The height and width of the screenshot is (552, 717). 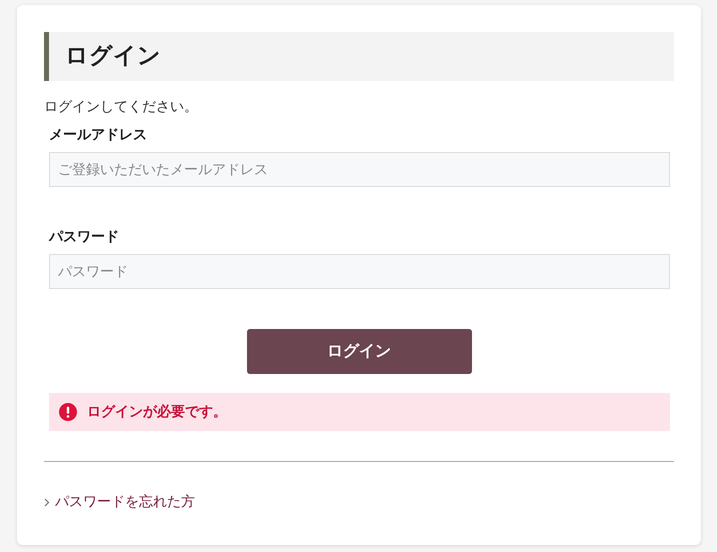 I want to click on forgot-password-link: パスワードを忘れた方, so click(x=119, y=502).